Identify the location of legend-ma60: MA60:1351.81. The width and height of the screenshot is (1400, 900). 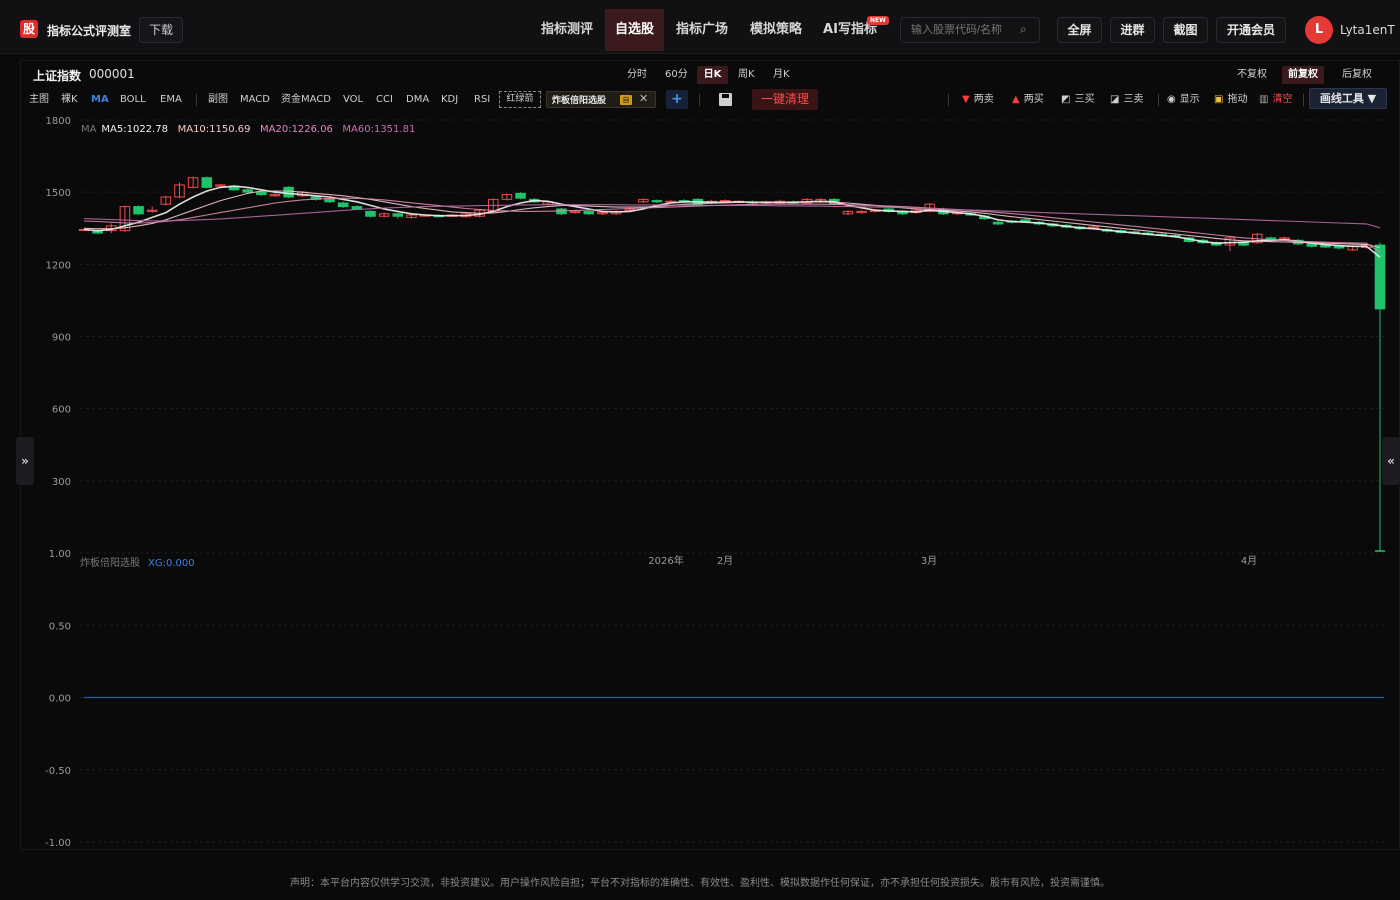
(378, 129).